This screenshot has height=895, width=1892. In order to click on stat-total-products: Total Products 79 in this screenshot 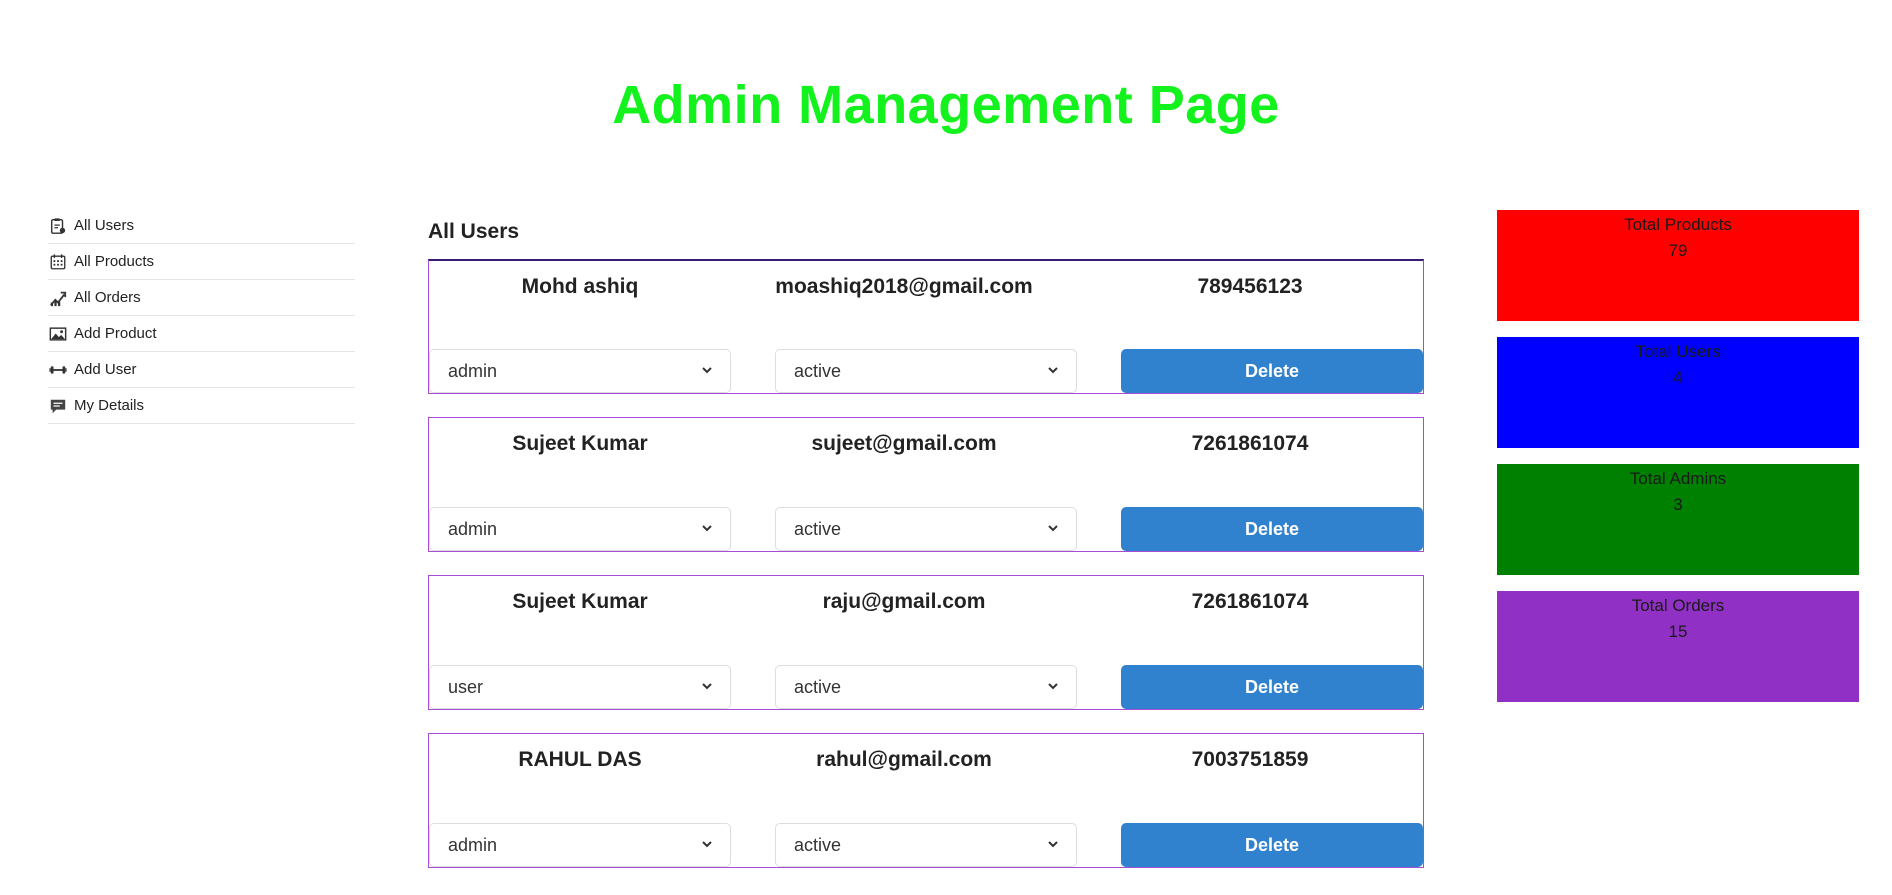, I will do `click(1678, 265)`.